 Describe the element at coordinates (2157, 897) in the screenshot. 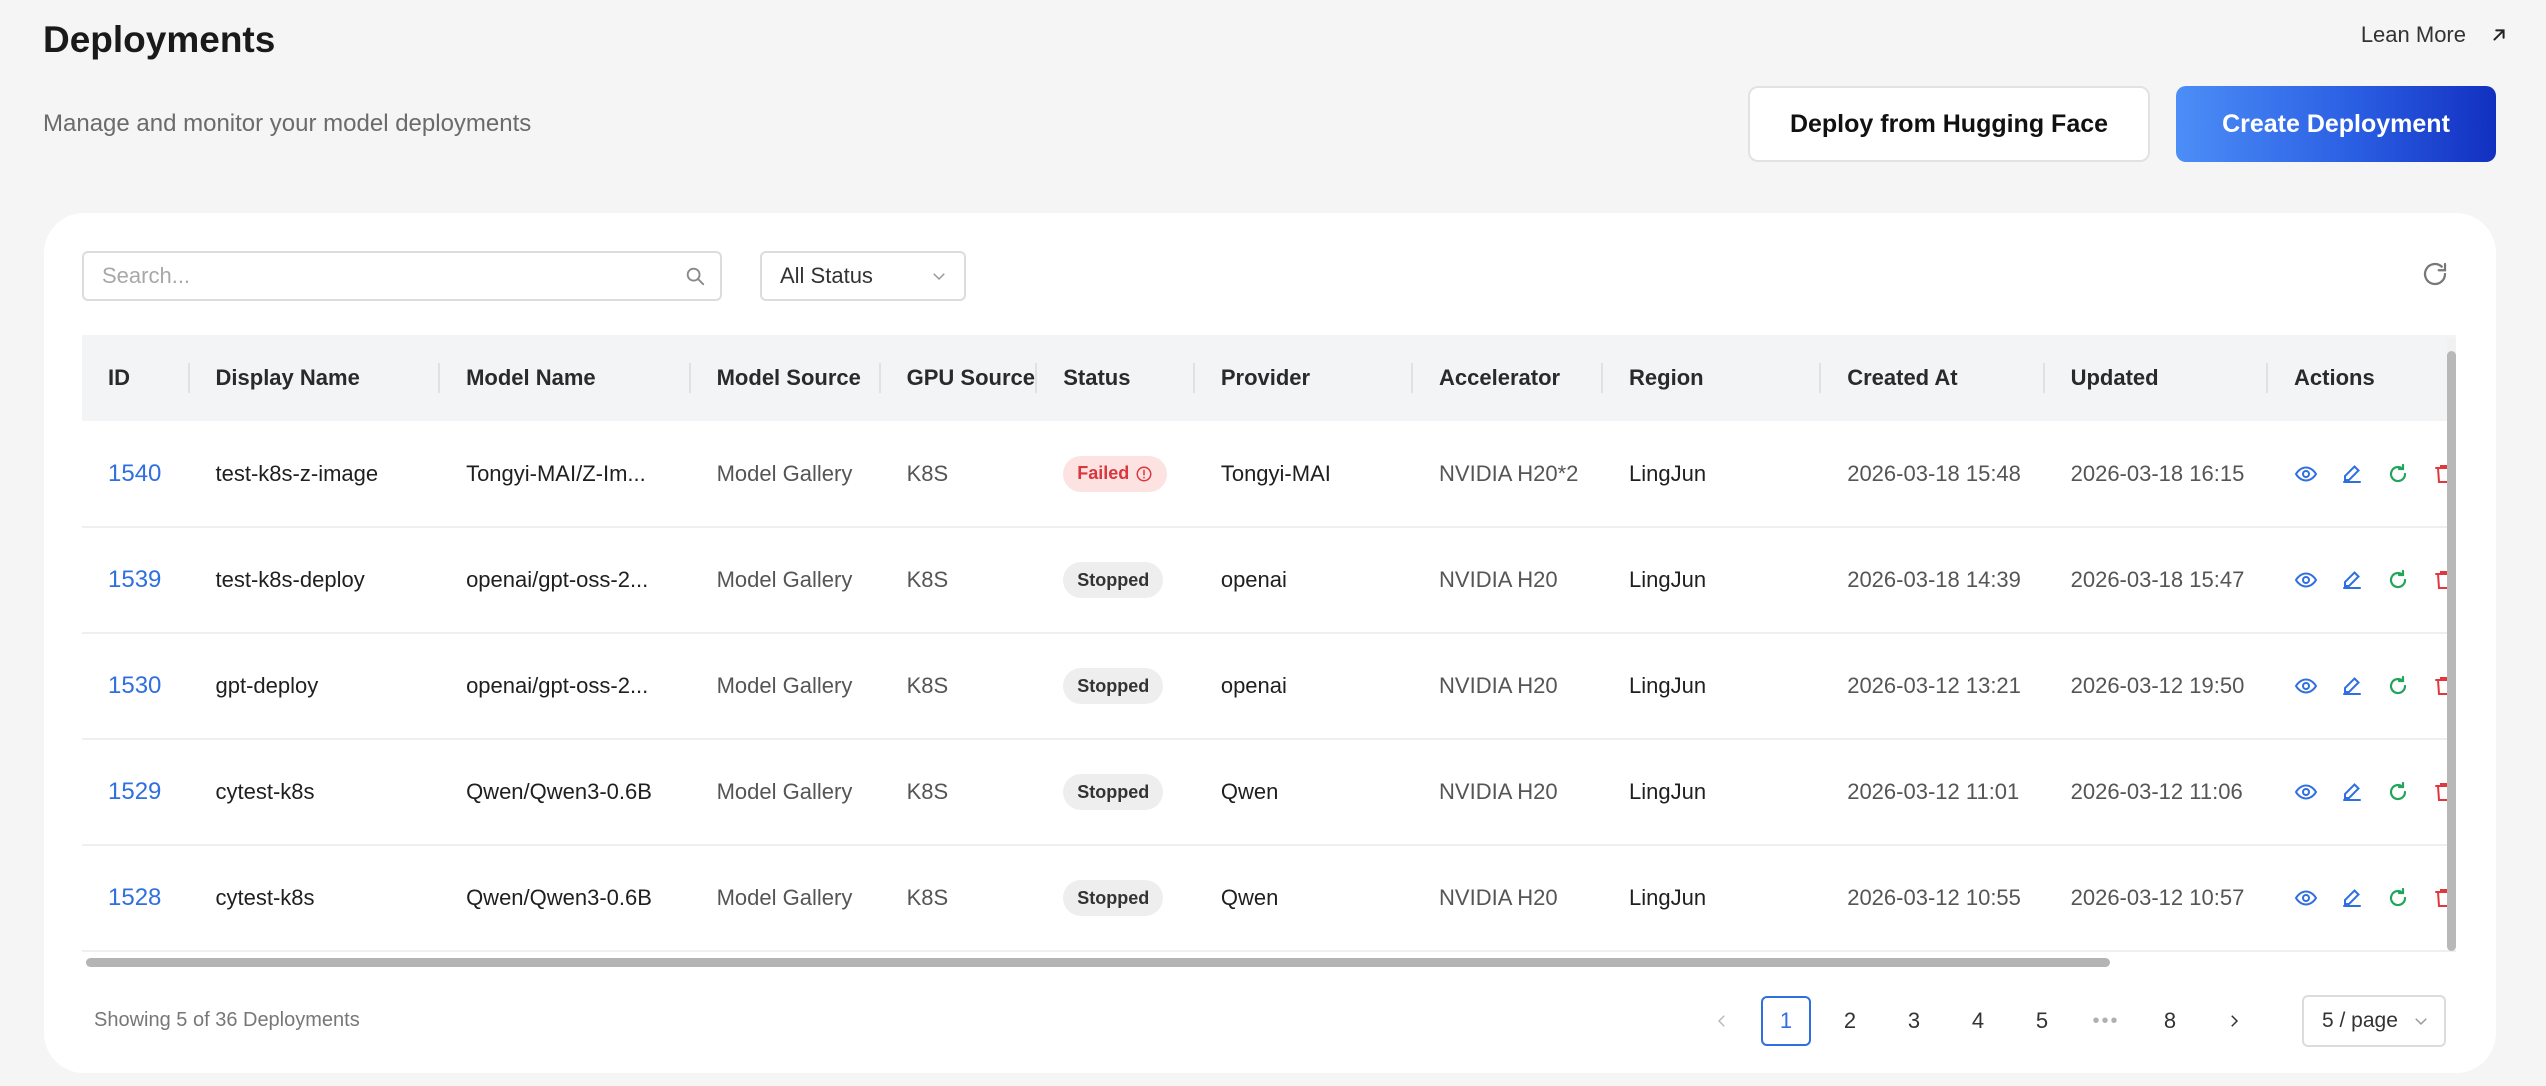

I see `updated-cell: 2026-03-12 10:57` at that location.